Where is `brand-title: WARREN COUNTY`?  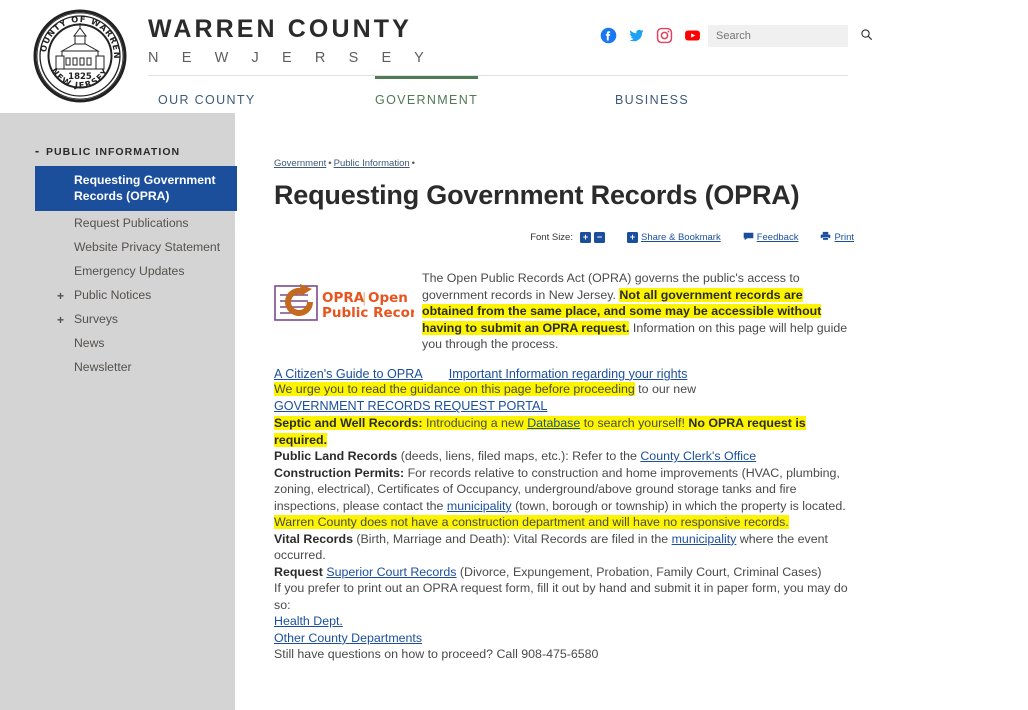
brand-title: WARREN COUNTY is located at coordinates (280, 29).